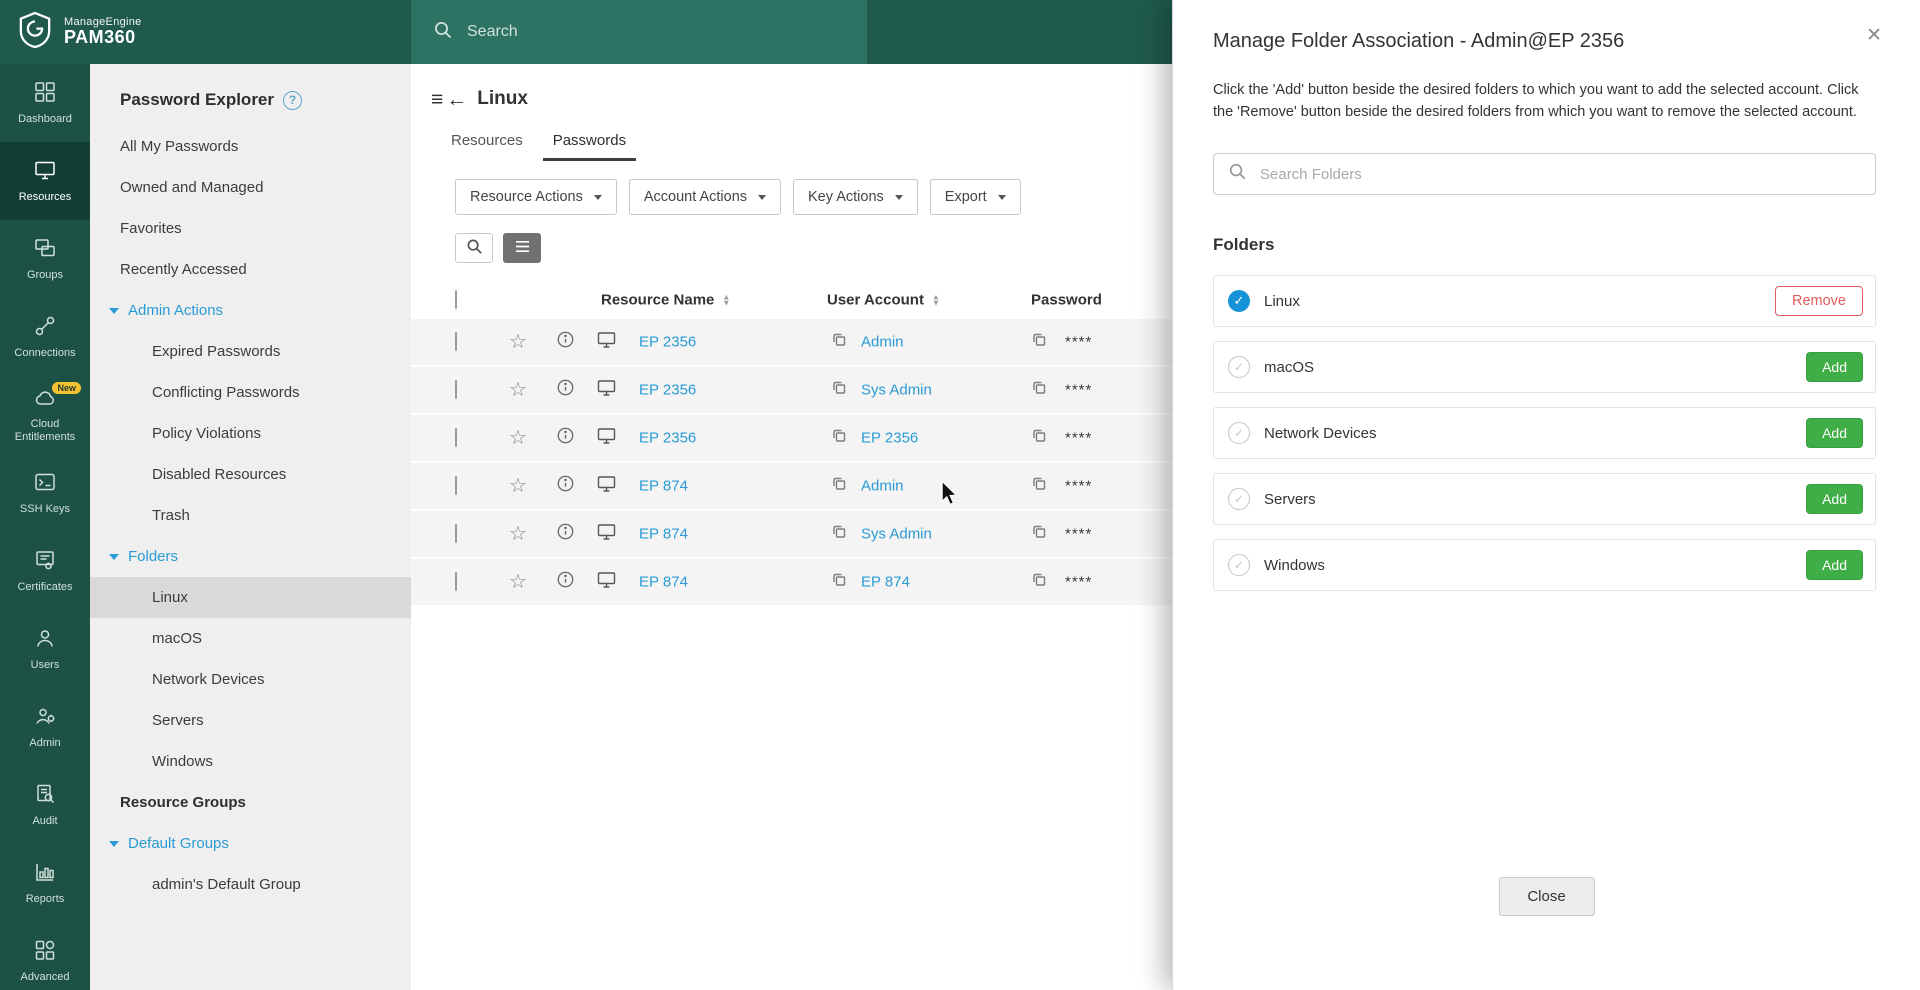 This screenshot has height=990, width=1920. Describe the element at coordinates (885, 582) in the screenshot. I see `user-account-link: EP 874` at that location.